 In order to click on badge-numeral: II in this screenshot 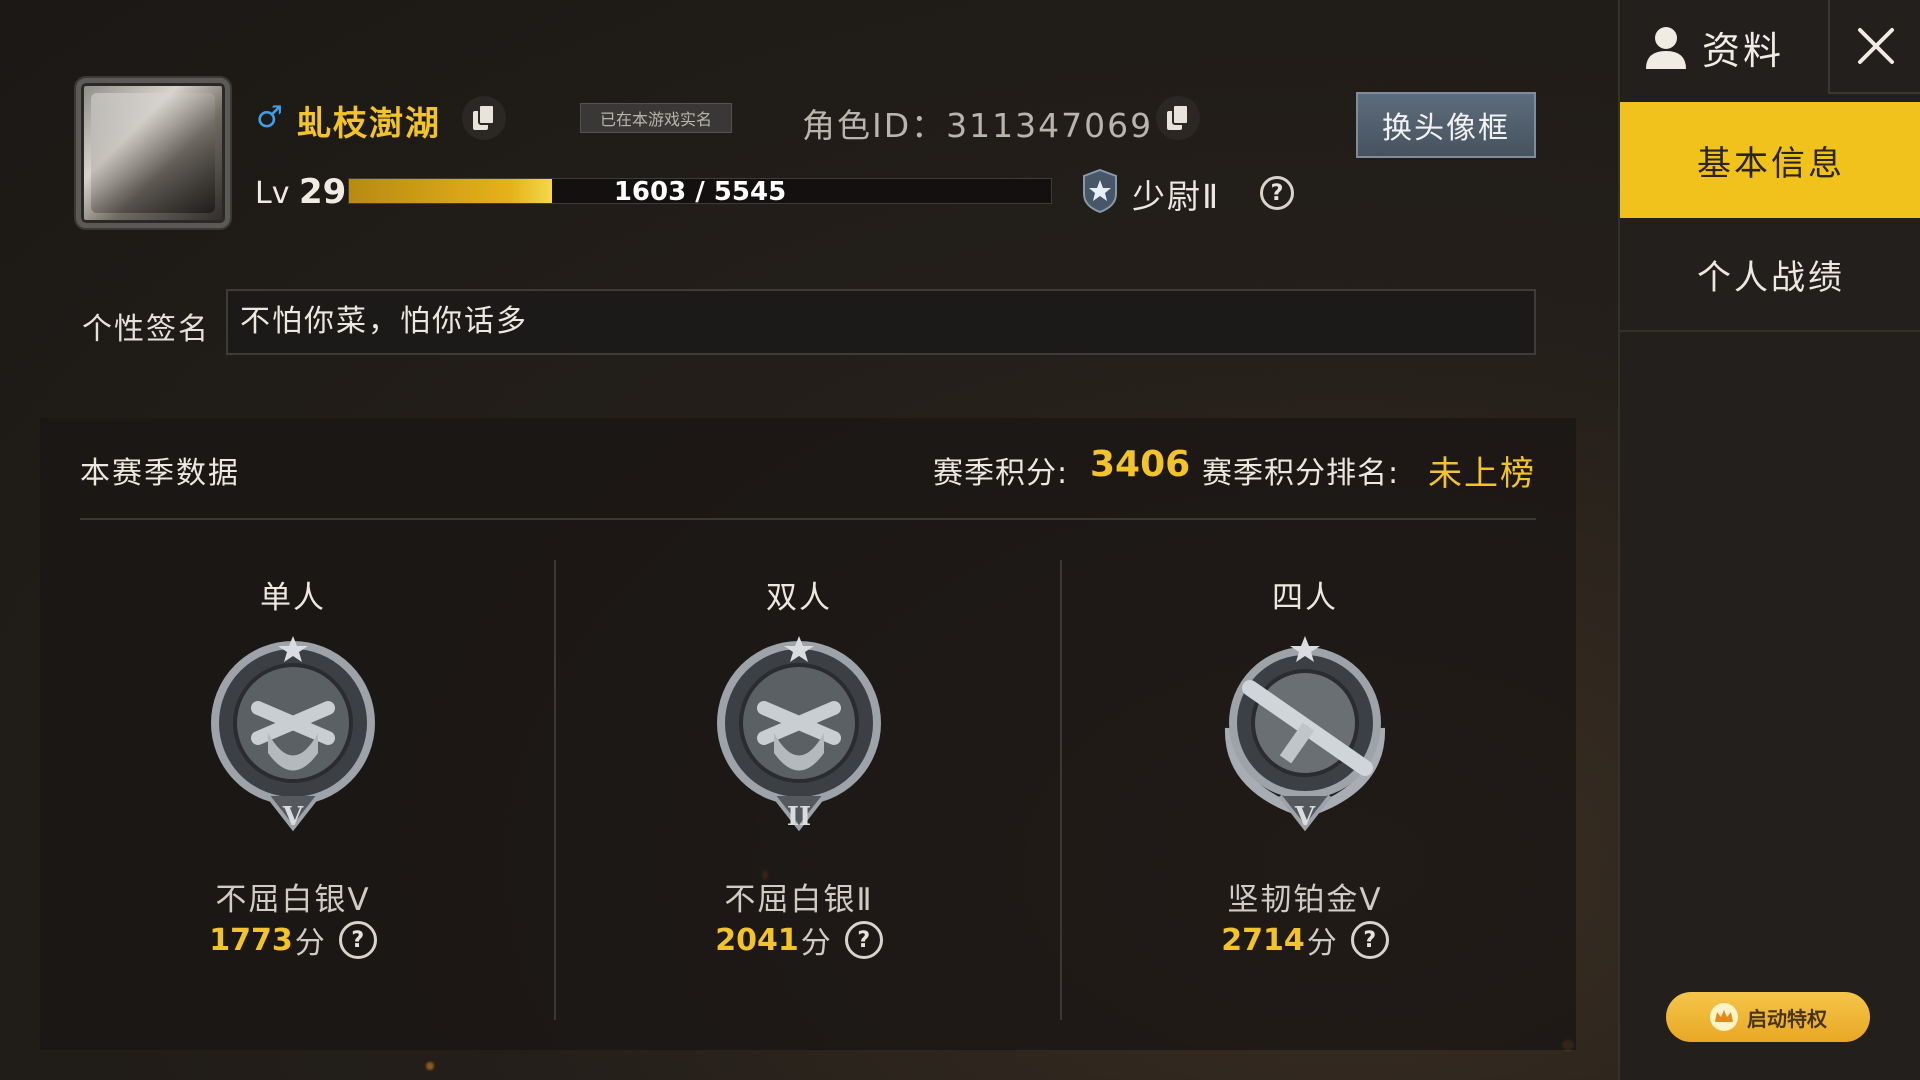, I will do `click(799, 817)`.